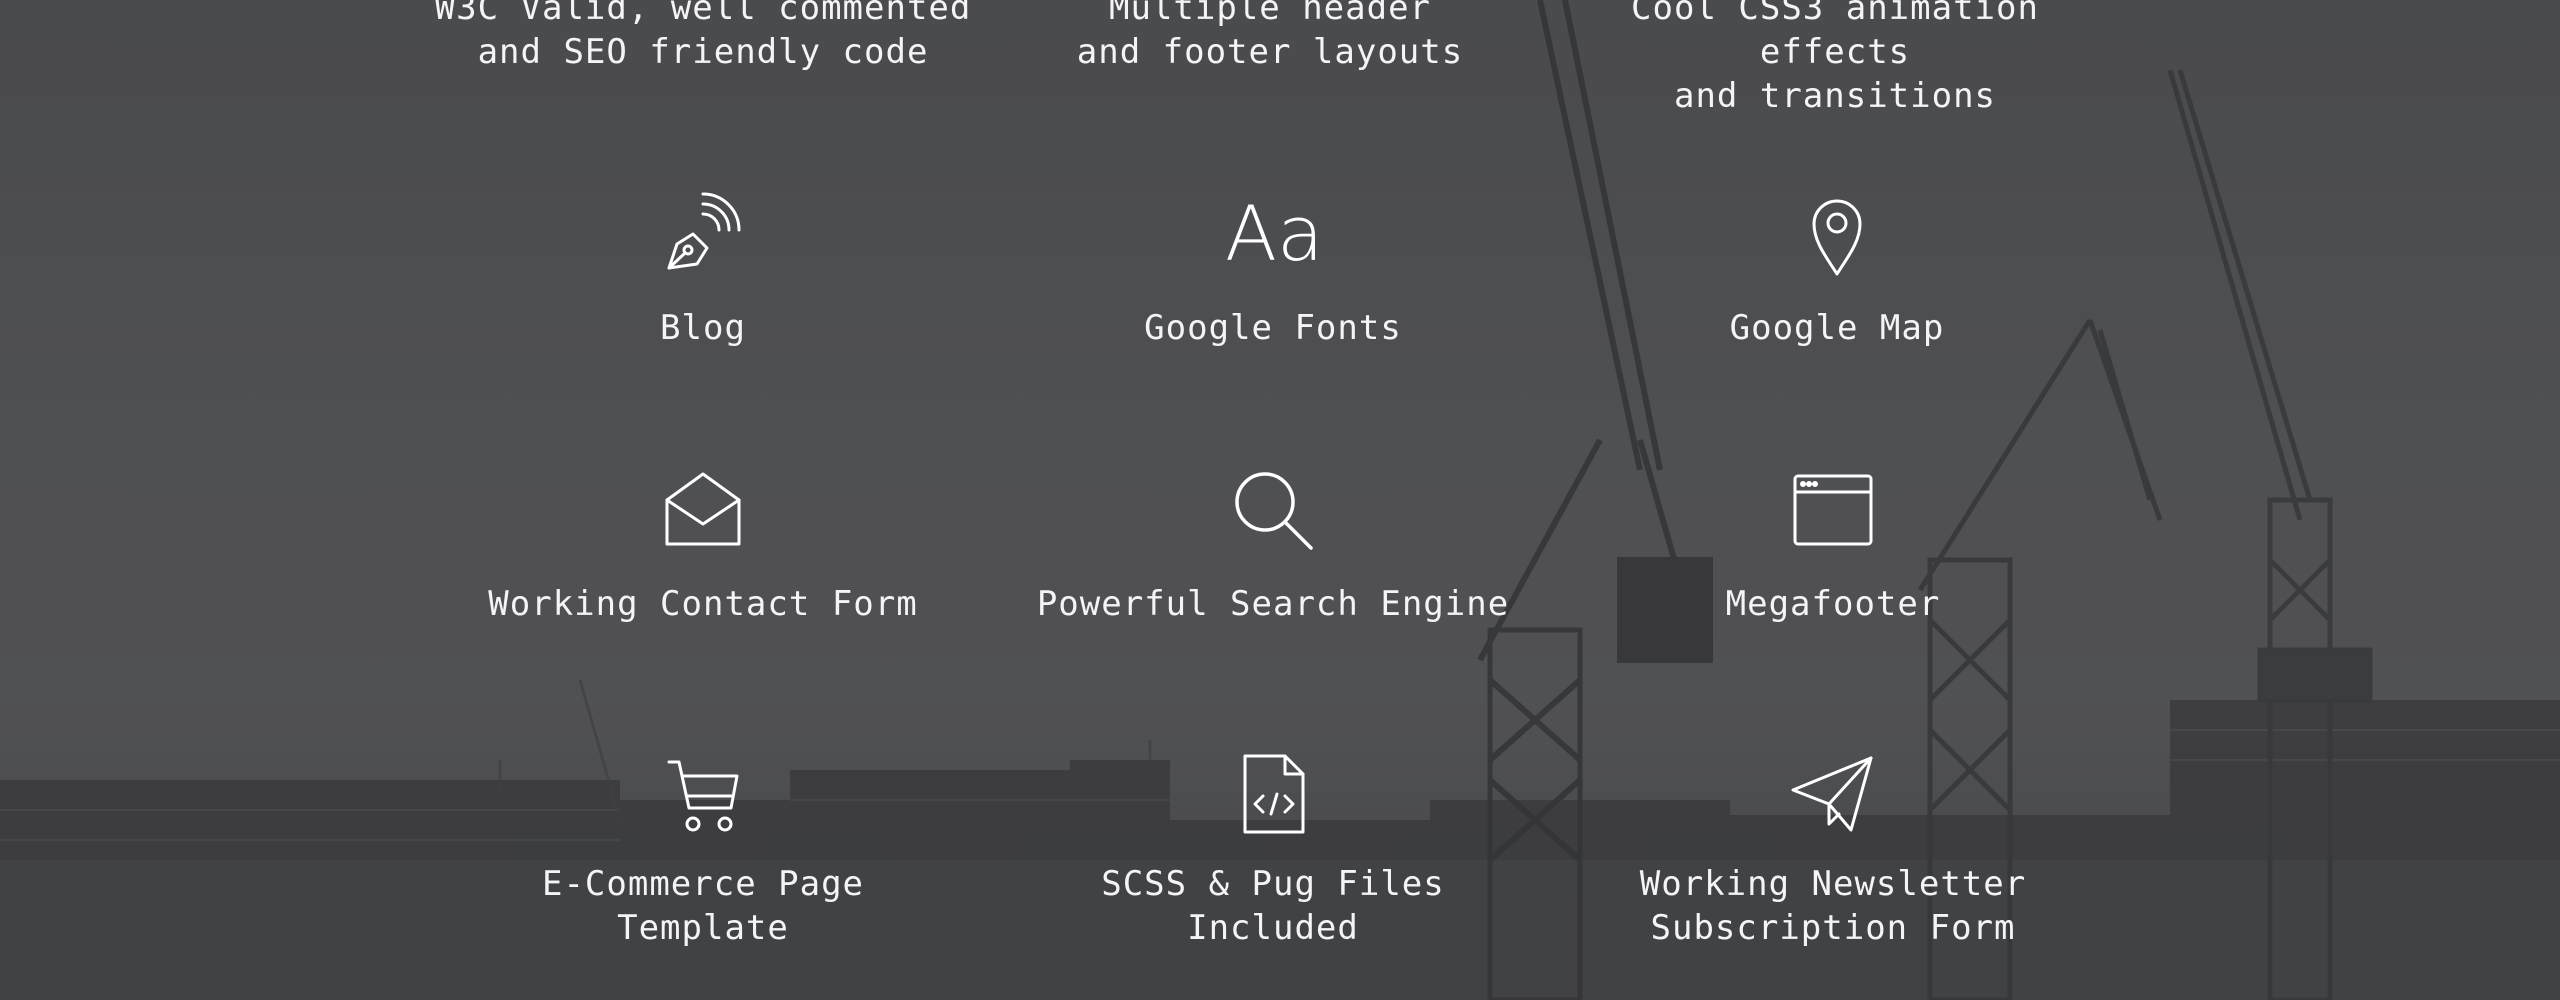 This screenshot has width=2560, height=1000. Describe the element at coordinates (1833, 510) in the screenshot. I see `browser-window-icon` at that location.